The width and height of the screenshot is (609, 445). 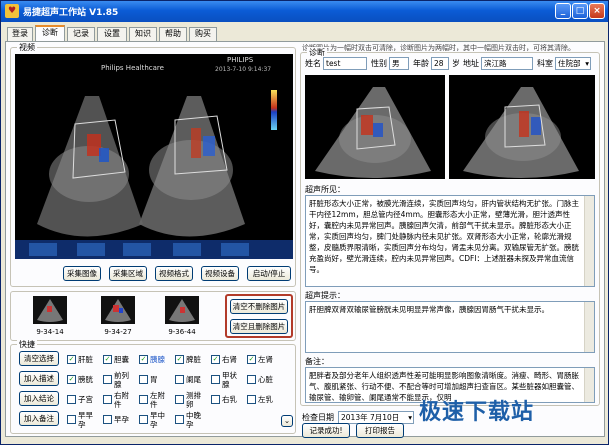 What do you see at coordinates (173, 34) in the screenshot?
I see `tab-help: 帮助` at bounding box center [173, 34].